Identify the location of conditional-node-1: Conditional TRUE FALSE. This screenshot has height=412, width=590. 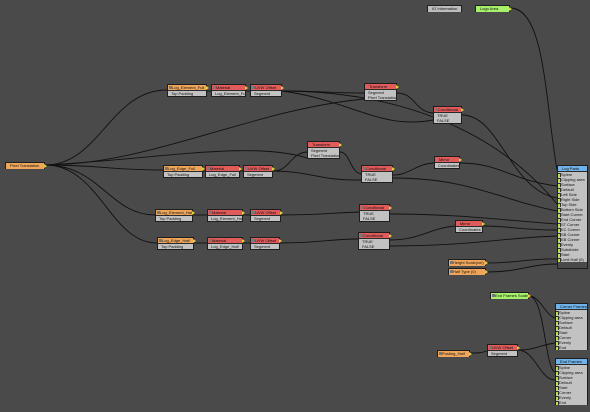
(448, 115).